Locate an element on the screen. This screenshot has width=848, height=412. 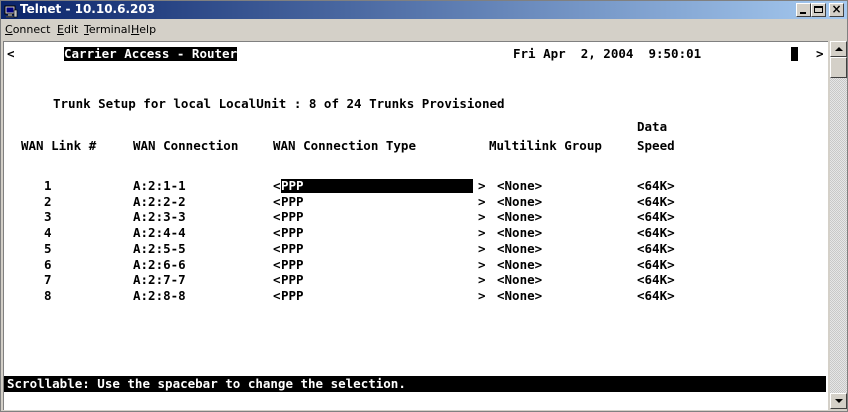
scroll-right-marker: > is located at coordinates (820, 53).